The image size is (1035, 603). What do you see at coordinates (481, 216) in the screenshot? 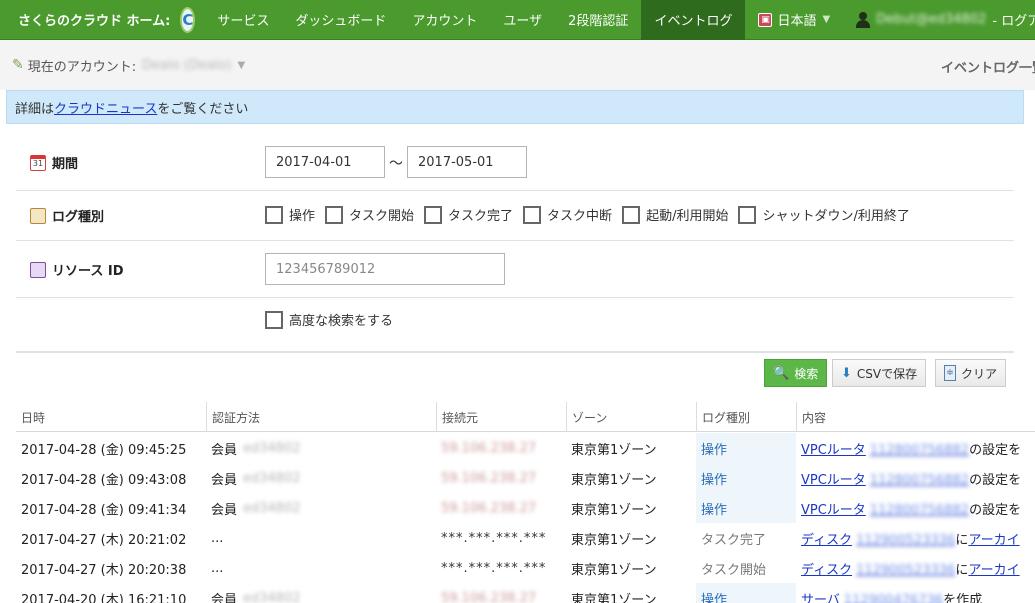
I see `option-label: タスク完了` at bounding box center [481, 216].